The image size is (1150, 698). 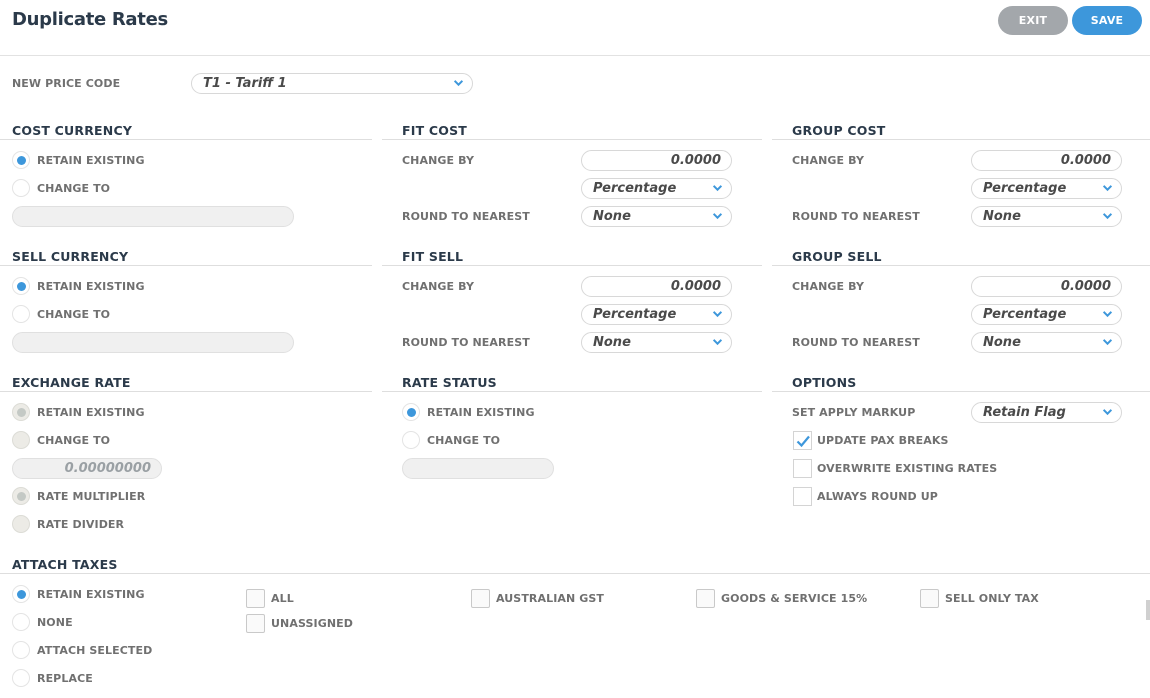 What do you see at coordinates (856, 216) in the screenshot?
I see `group-cost-round-label: ROUND TO NEAREST` at bounding box center [856, 216].